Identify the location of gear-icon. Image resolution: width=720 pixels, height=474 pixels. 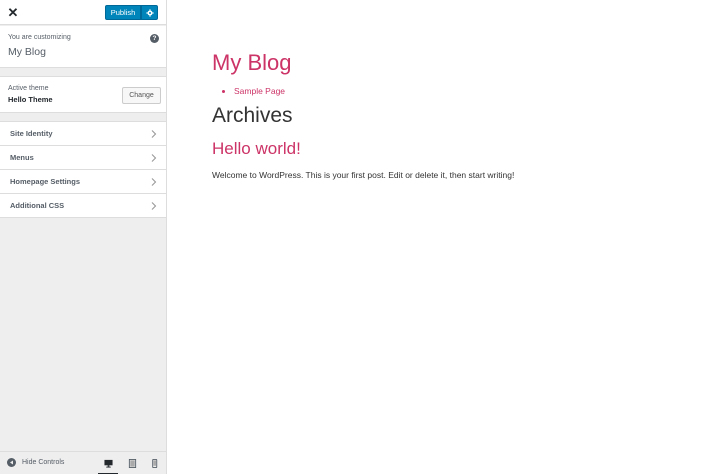
(149, 12).